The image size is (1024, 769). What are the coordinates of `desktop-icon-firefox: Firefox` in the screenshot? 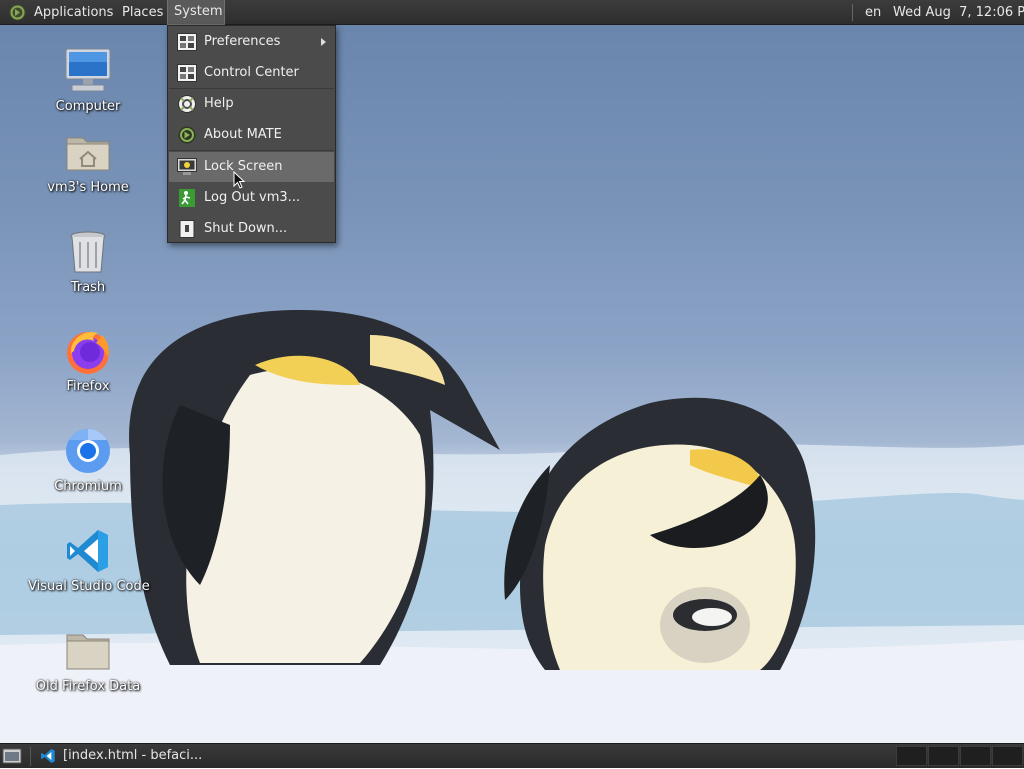 It's located at (88, 360).